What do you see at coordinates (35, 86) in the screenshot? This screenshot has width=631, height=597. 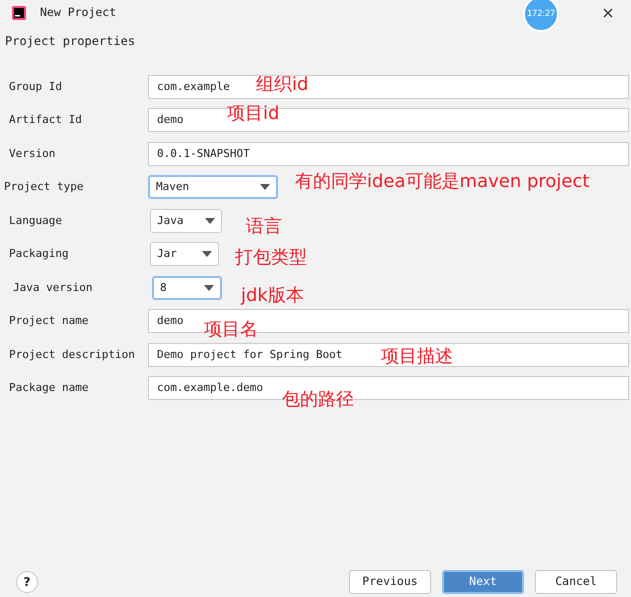 I see `field-label: Group Id` at bounding box center [35, 86].